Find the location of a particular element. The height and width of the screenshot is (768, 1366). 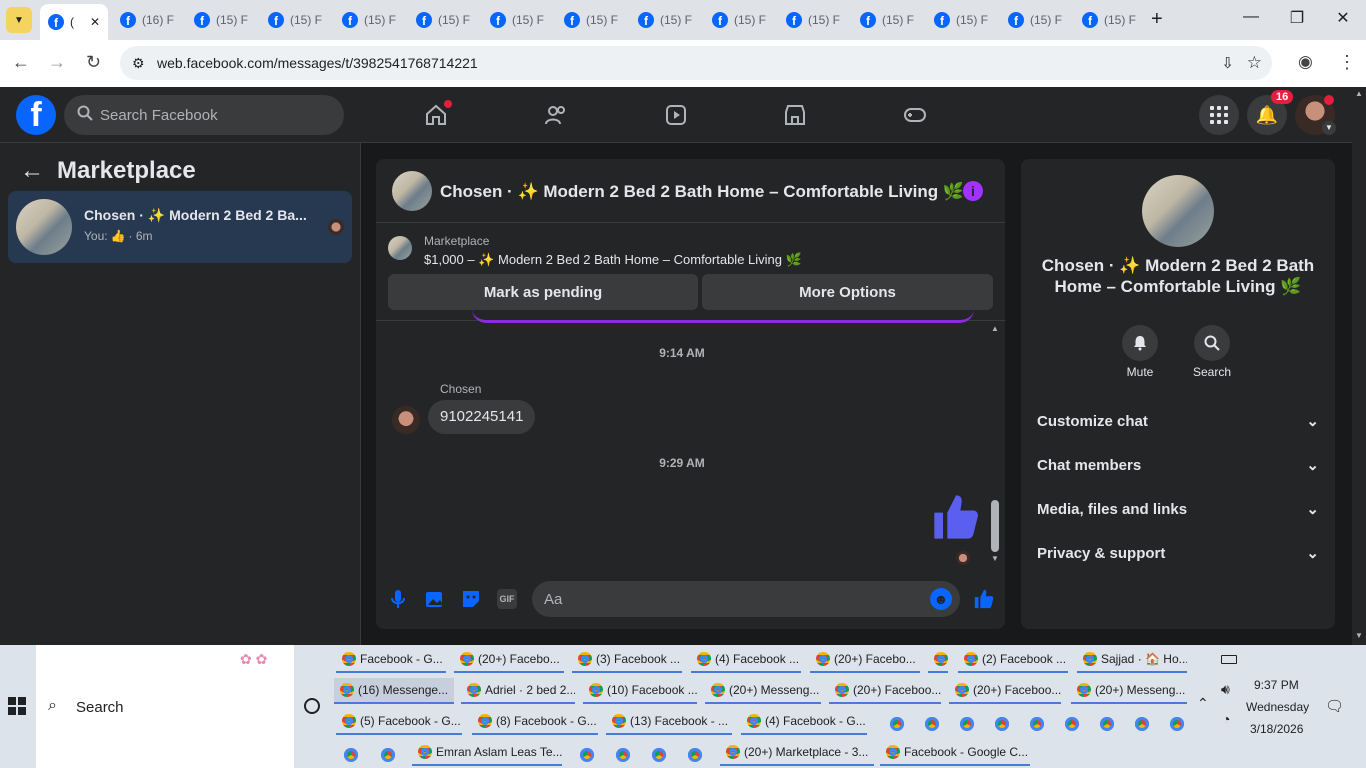

scrollbar: ▲ ▼ is located at coordinates (995, 444).